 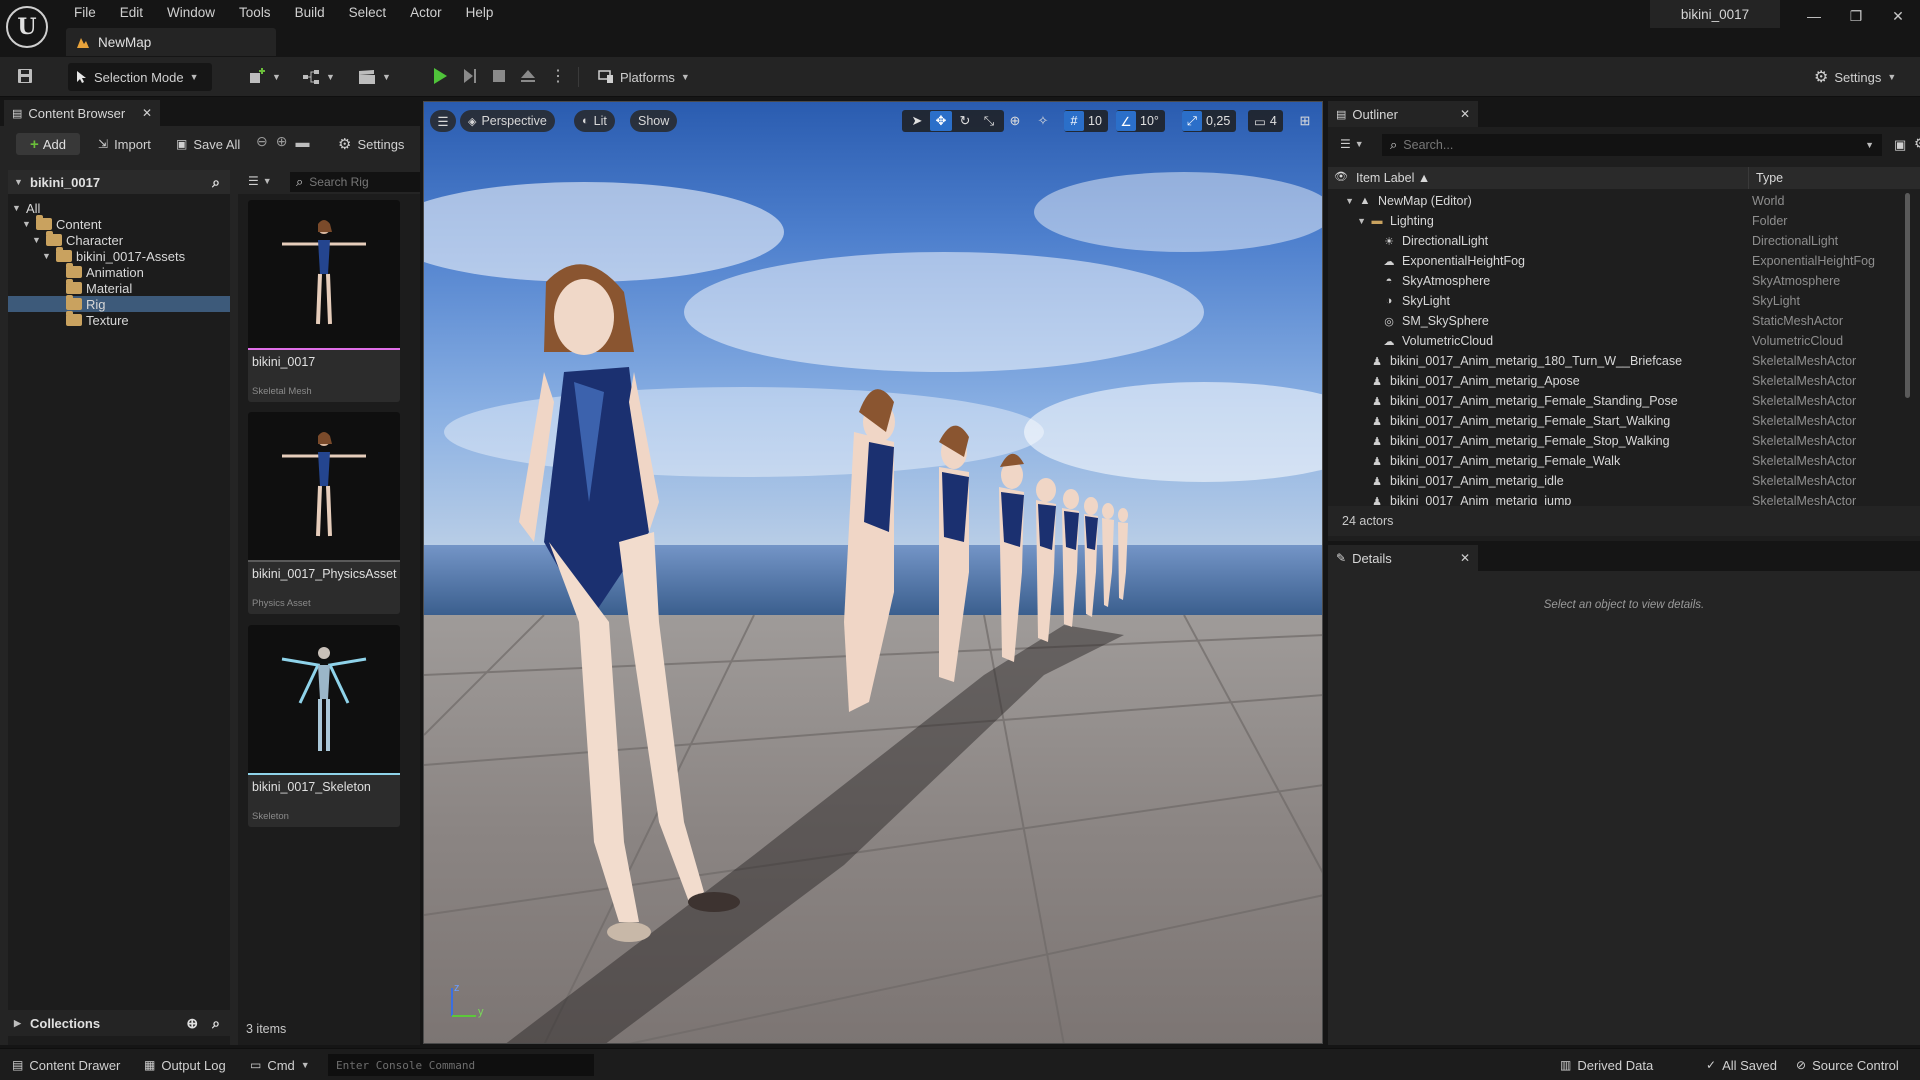 What do you see at coordinates (302, 142) in the screenshot?
I see `folder-browse-icon: ▬` at bounding box center [302, 142].